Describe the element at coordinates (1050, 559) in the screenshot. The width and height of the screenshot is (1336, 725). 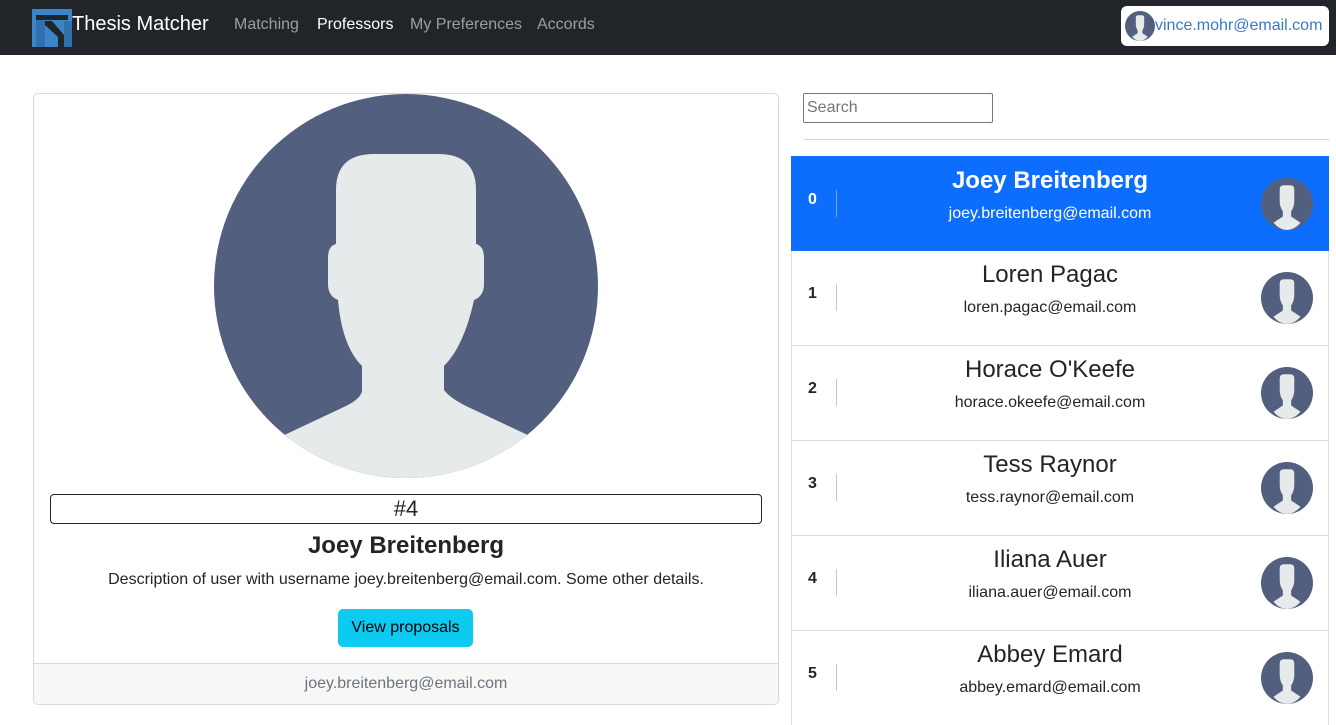
I see `list-item-name: Iliana Auer` at that location.